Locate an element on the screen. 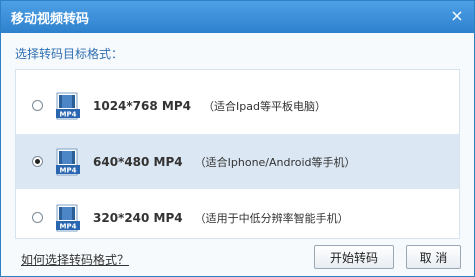 The image size is (475, 277). option-resolution: 320*240 MP4 is located at coordinates (138, 217).